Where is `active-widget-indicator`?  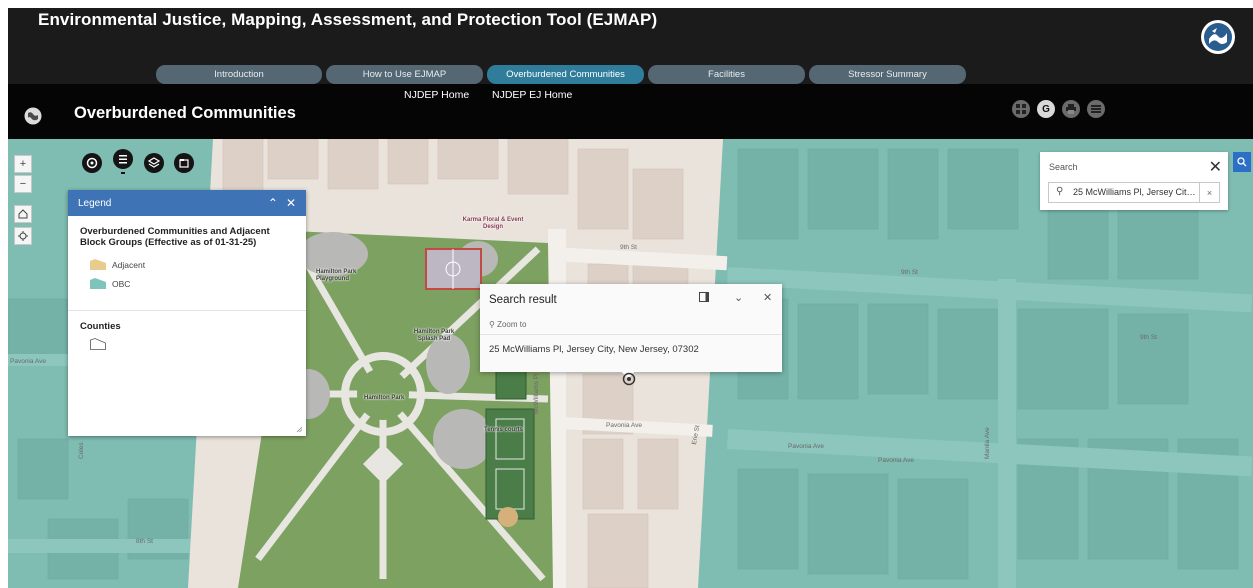 active-widget-indicator is located at coordinates (123, 173).